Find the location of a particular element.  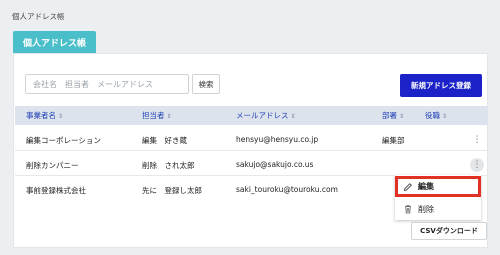

table-row: 削除カンパニー 削除 され太郎 sakujo@sakujo.co.us ⋮ is located at coordinates (251, 165).